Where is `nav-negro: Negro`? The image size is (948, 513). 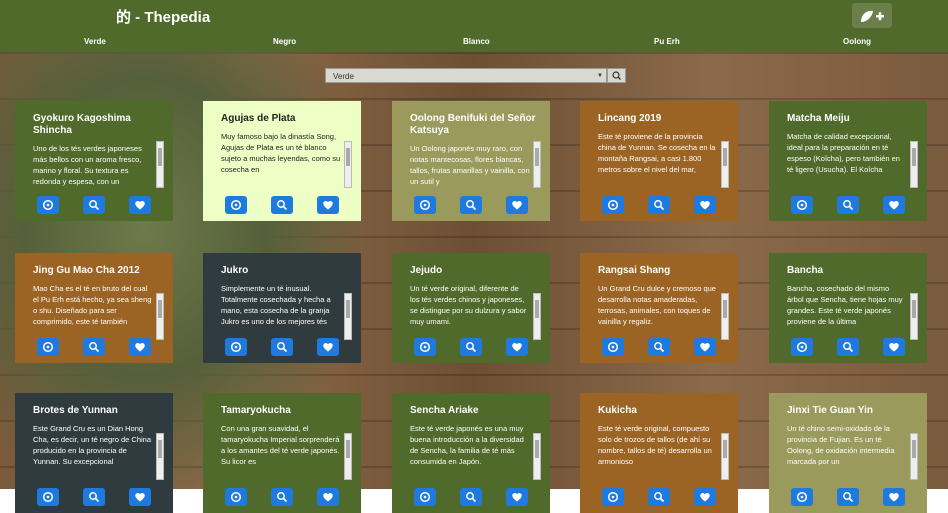
nav-negro: Negro is located at coordinates (284, 41).